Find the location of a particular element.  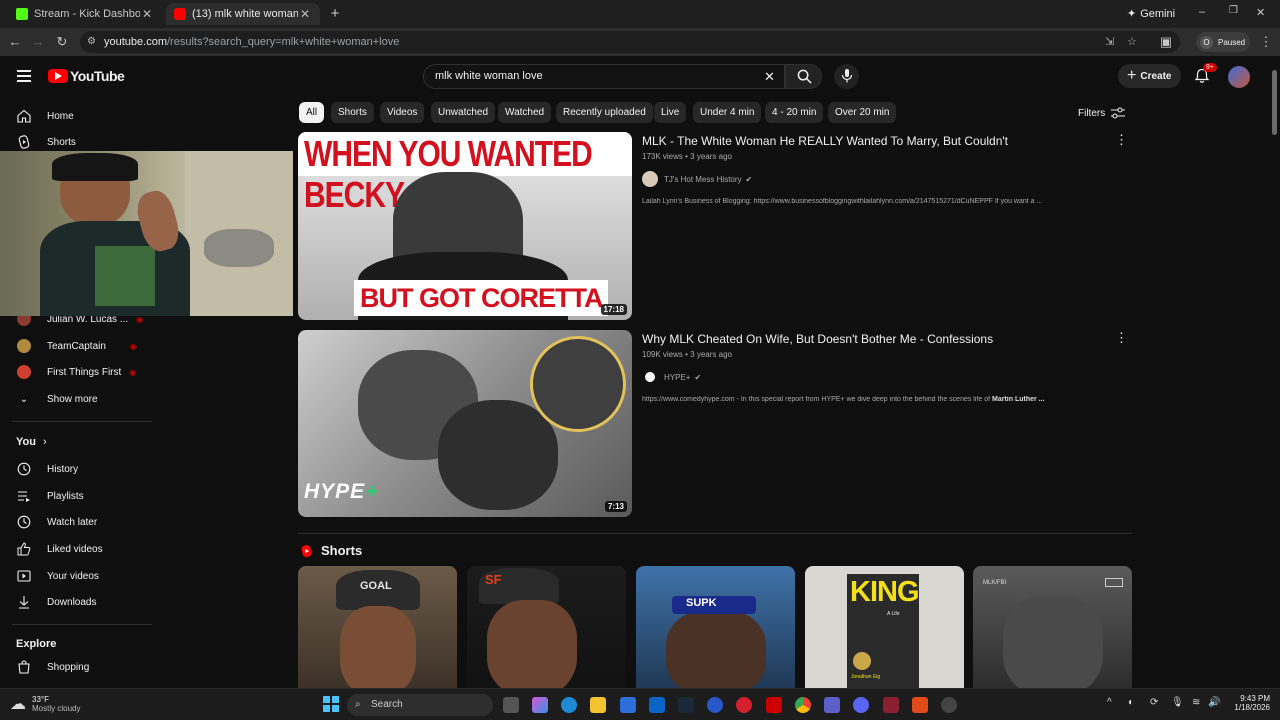

discord-icon is located at coordinates (861, 705).